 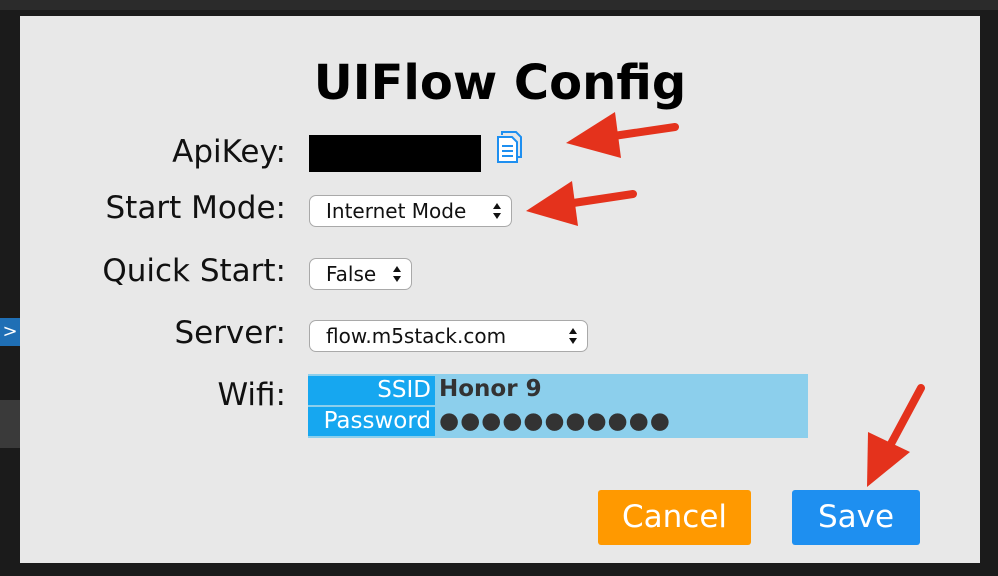 I want to click on save-arrow-icon, so click(x=896, y=435).